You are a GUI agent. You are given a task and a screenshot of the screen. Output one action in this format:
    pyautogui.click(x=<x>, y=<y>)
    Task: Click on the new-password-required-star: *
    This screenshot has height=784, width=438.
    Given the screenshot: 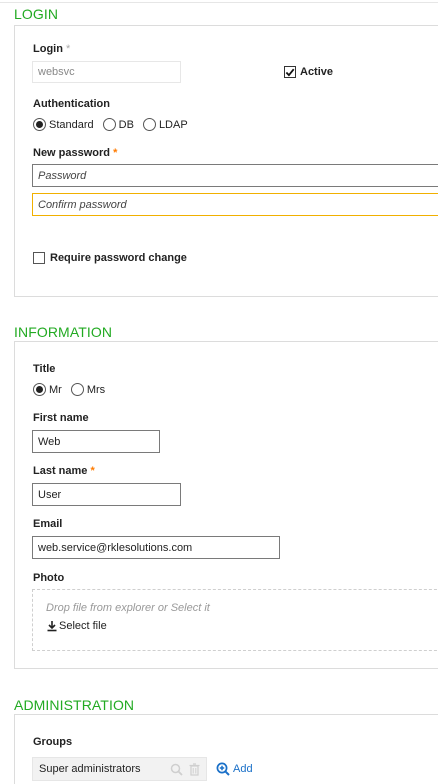 What is the action you would take?
    pyautogui.click(x=115, y=153)
    